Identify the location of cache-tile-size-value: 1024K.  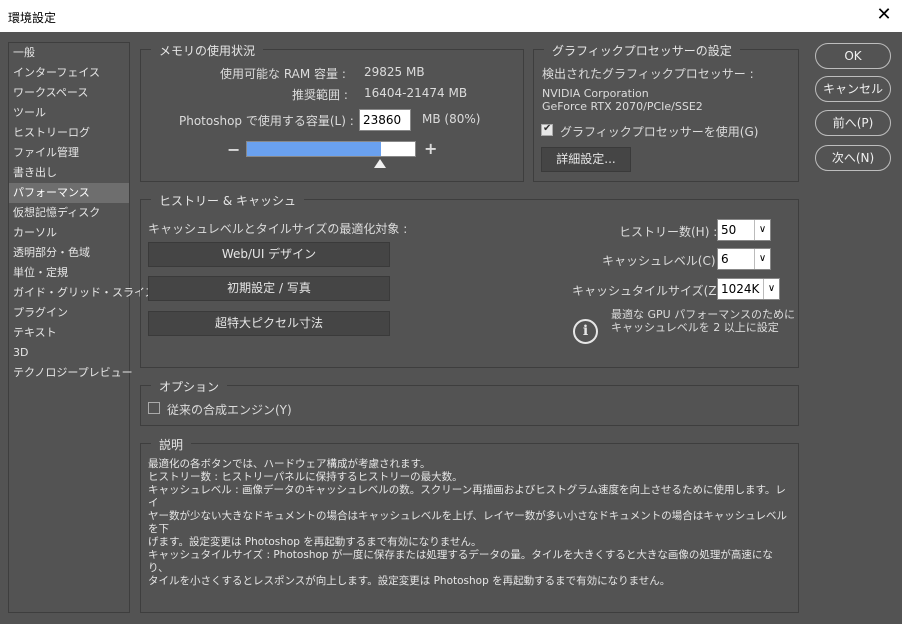
(740, 289).